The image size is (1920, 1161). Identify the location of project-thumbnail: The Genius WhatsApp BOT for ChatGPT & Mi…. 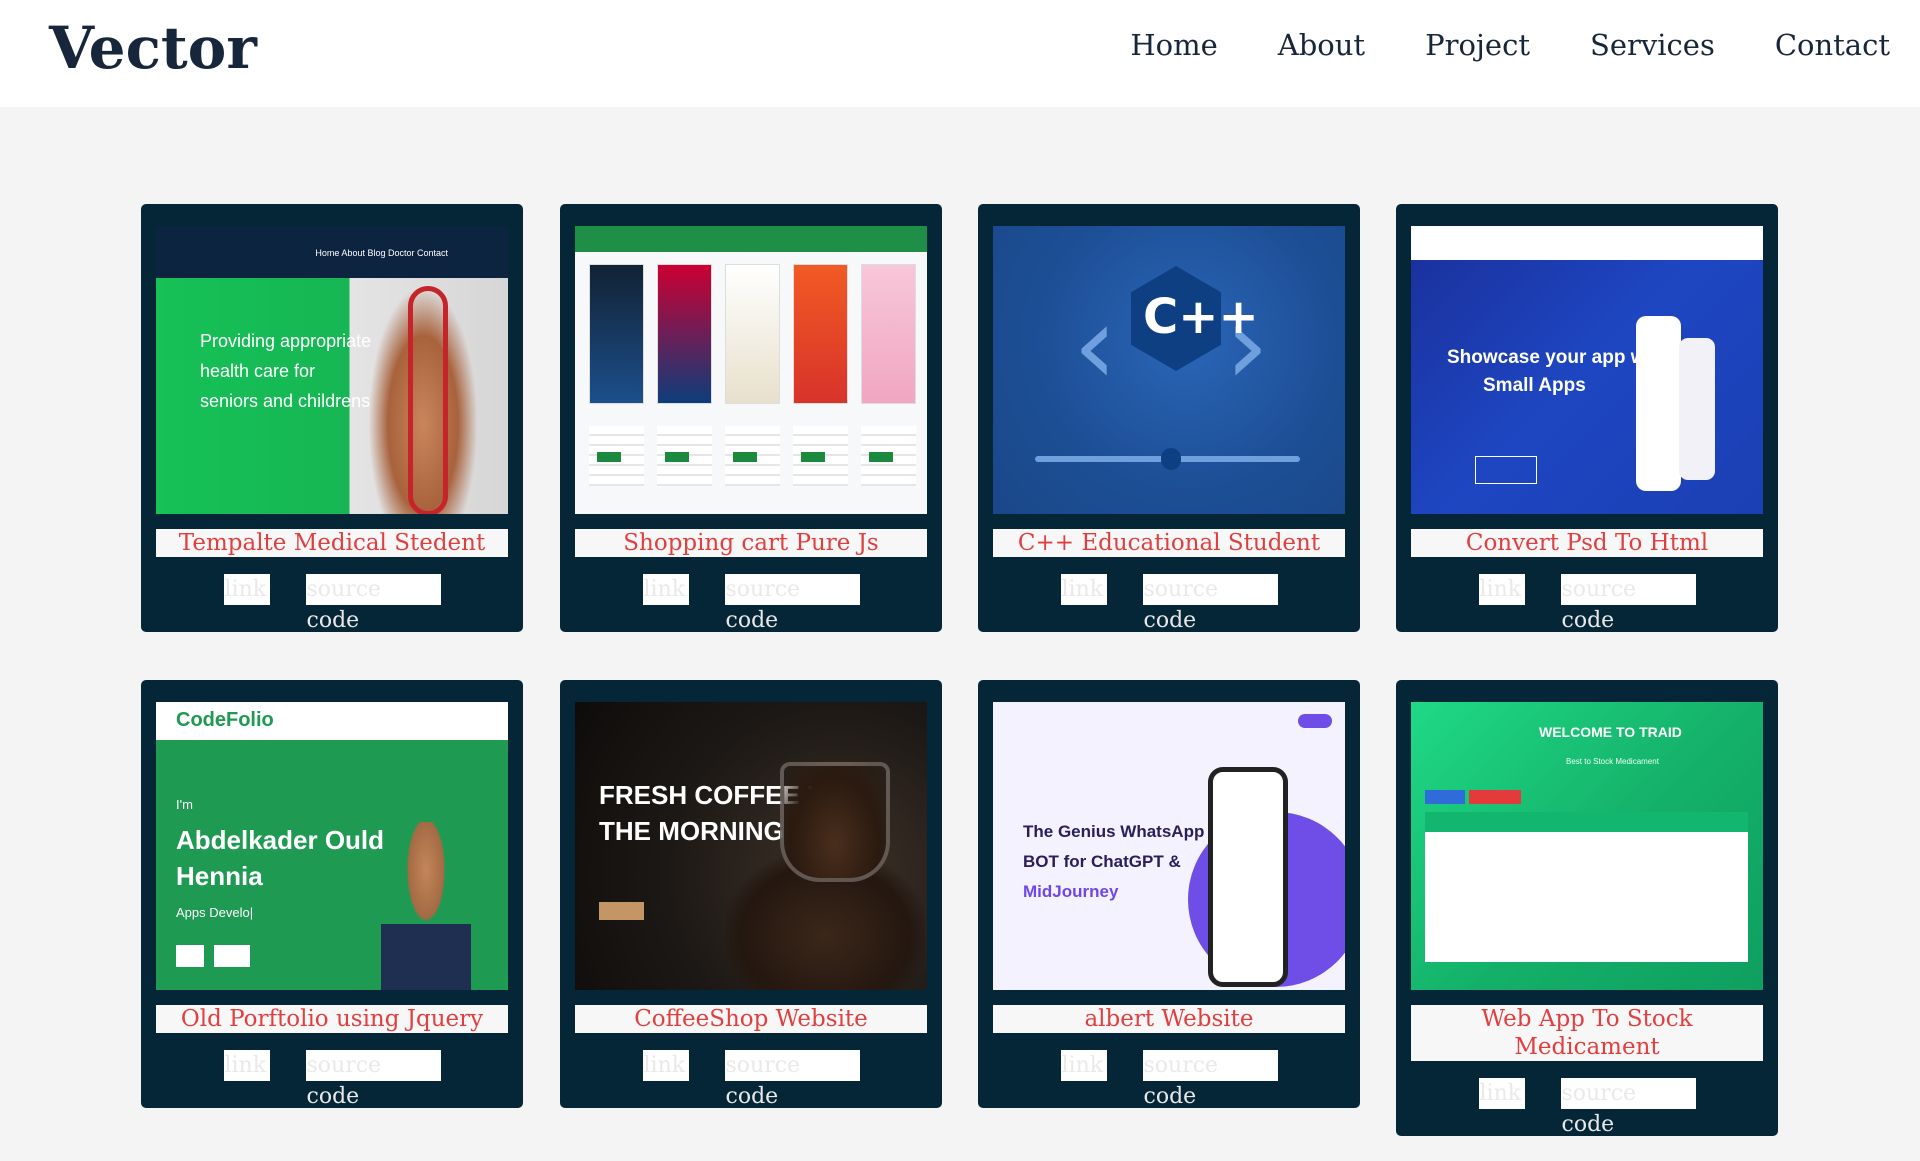
(1169, 846).